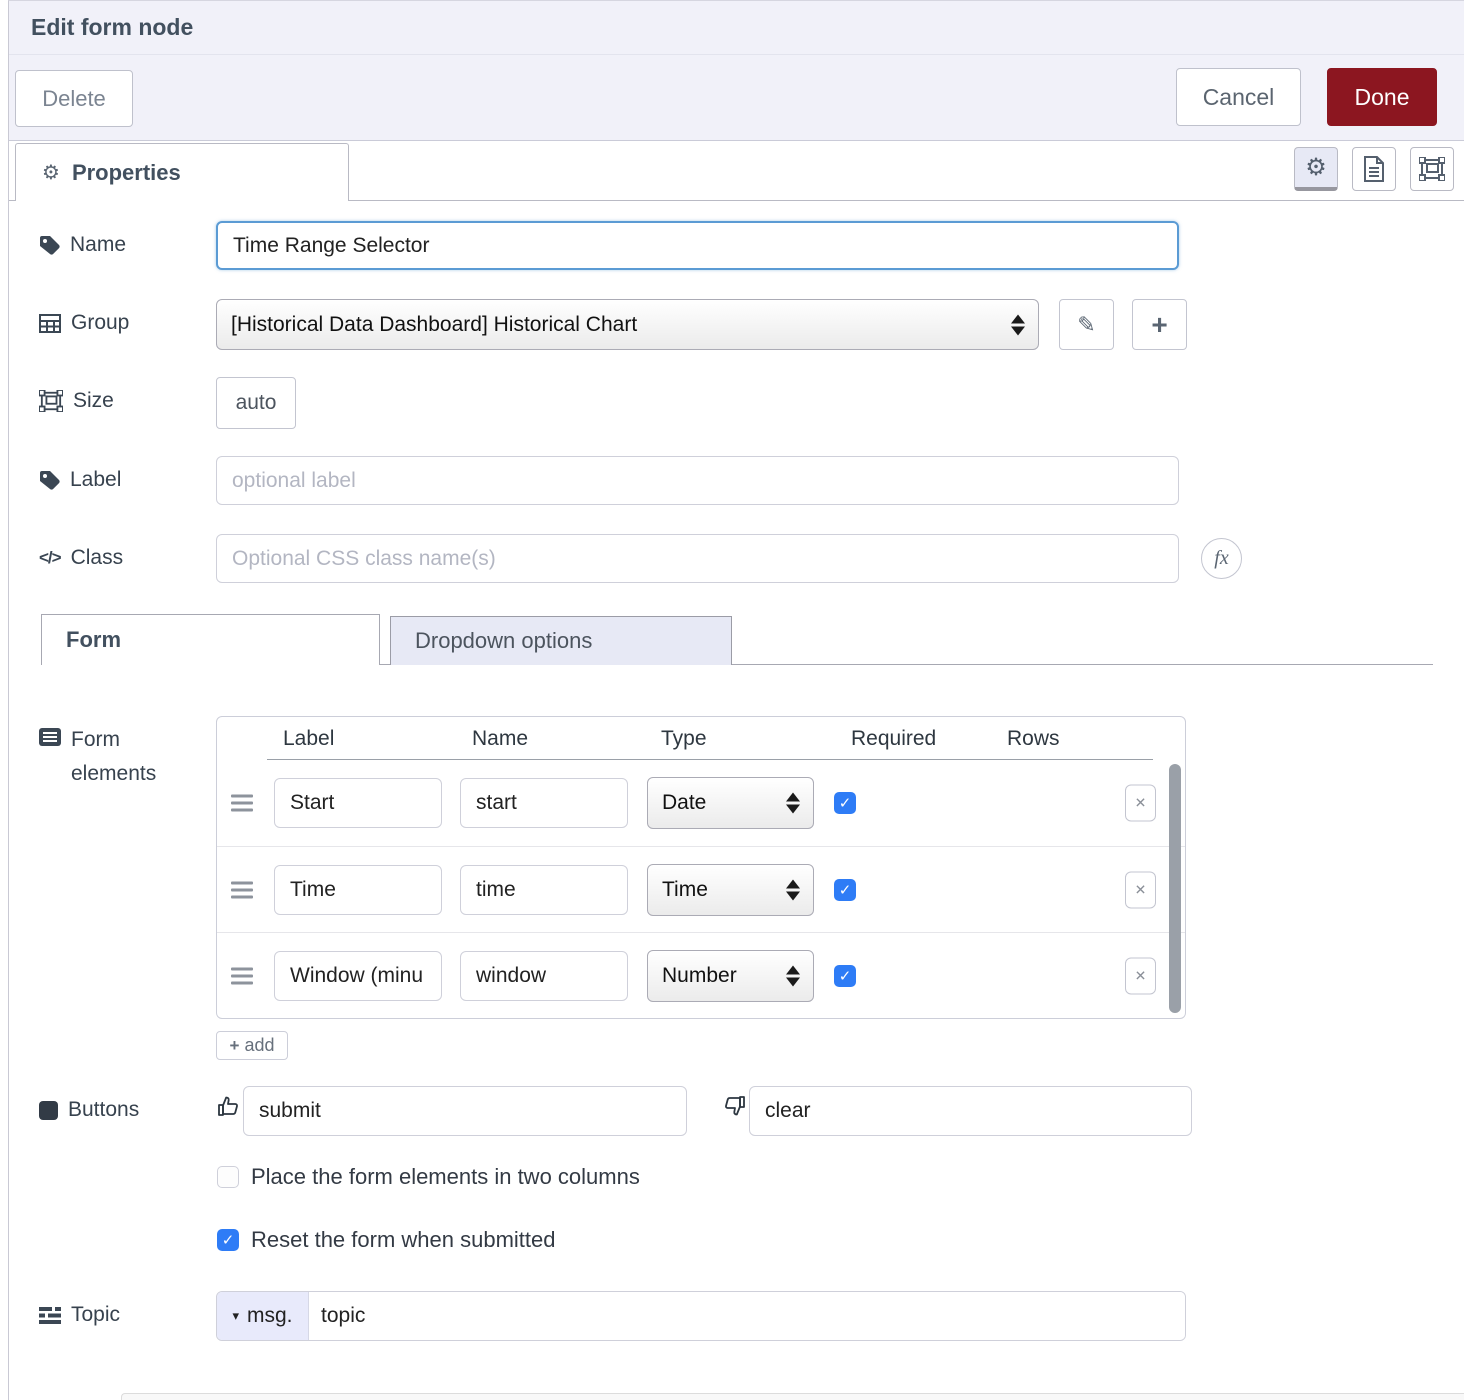 This screenshot has height=1400, width=1464. What do you see at coordinates (126, 172) in the screenshot?
I see `properties-tab-label: Properties` at bounding box center [126, 172].